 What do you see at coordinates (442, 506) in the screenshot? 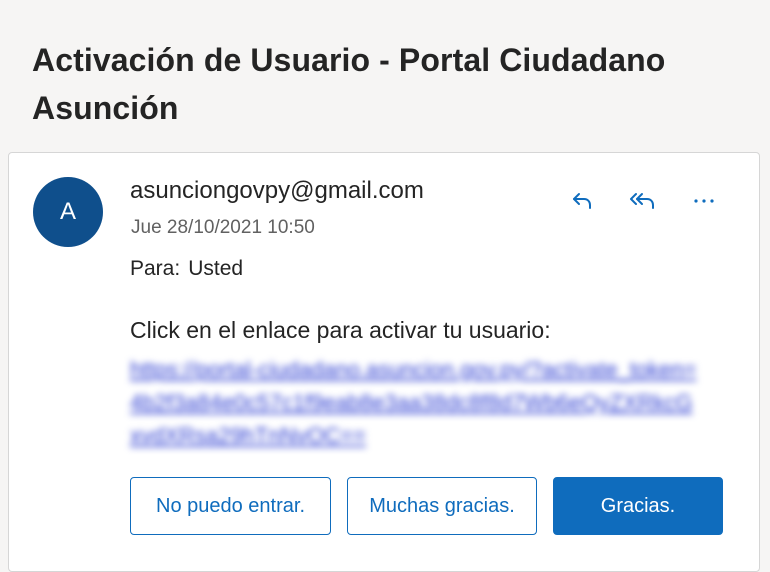
I see `quick-reply-muchas-gracias: Muchas gracias.` at bounding box center [442, 506].